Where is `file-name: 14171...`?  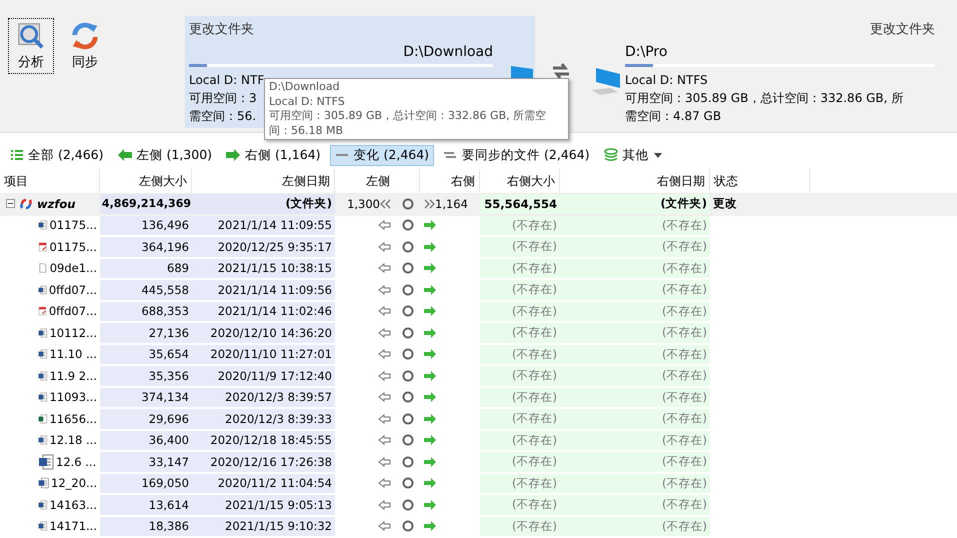 file-name: 14171... is located at coordinates (73, 526).